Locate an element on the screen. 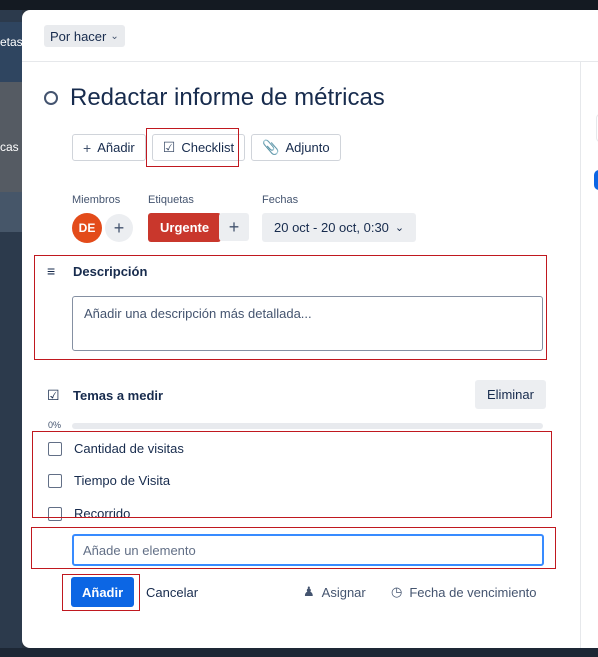 The image size is (598, 657). checklist-item-label: Recorrido is located at coordinates (102, 513).